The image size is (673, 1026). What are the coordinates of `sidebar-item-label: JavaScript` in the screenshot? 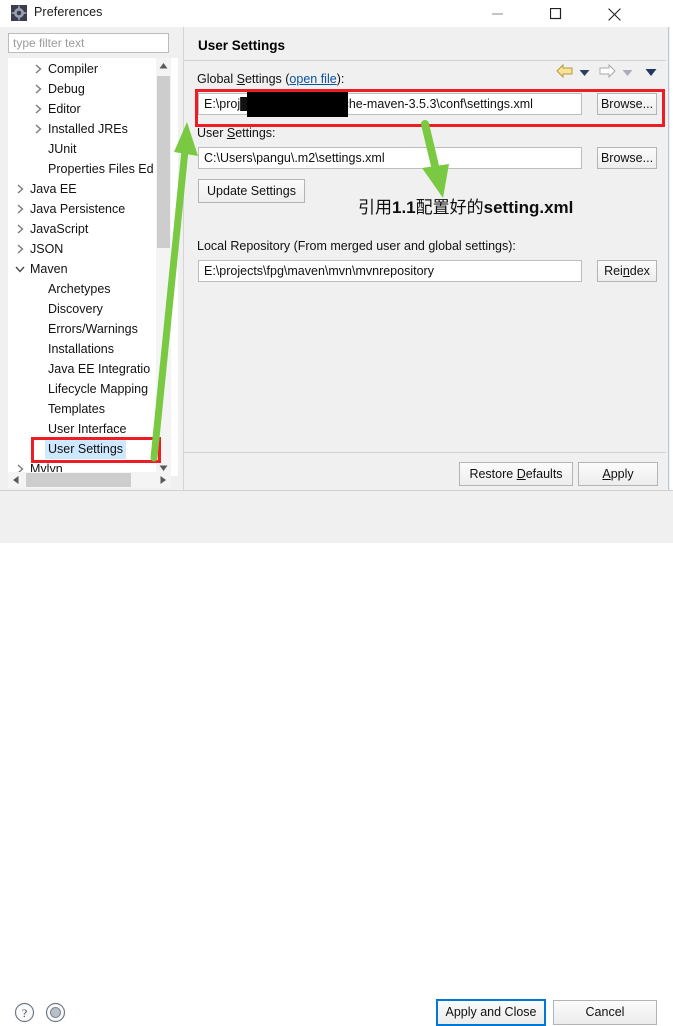 It's located at (59, 229).